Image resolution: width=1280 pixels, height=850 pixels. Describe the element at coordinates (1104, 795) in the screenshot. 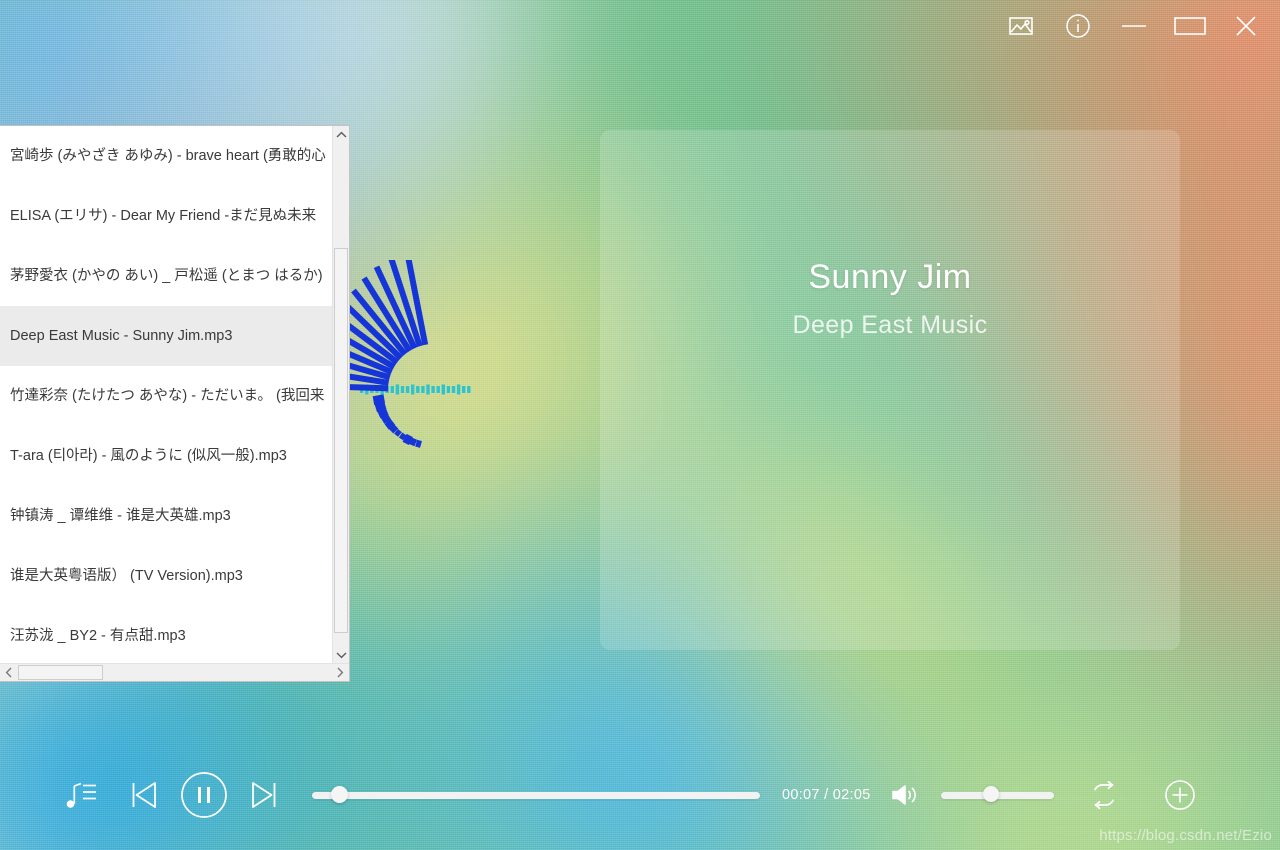

I see `repeat-icon` at that location.